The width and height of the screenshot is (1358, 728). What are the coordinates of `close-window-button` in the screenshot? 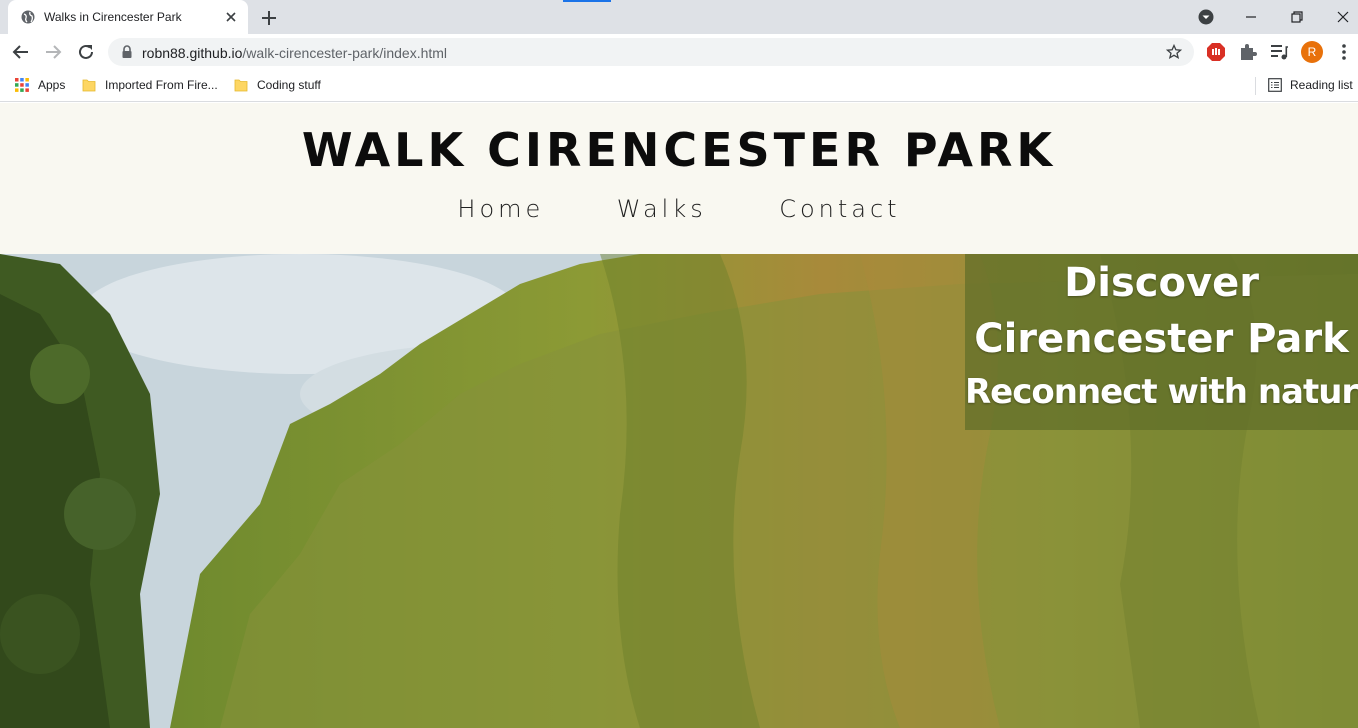 It's located at (1339, 17).